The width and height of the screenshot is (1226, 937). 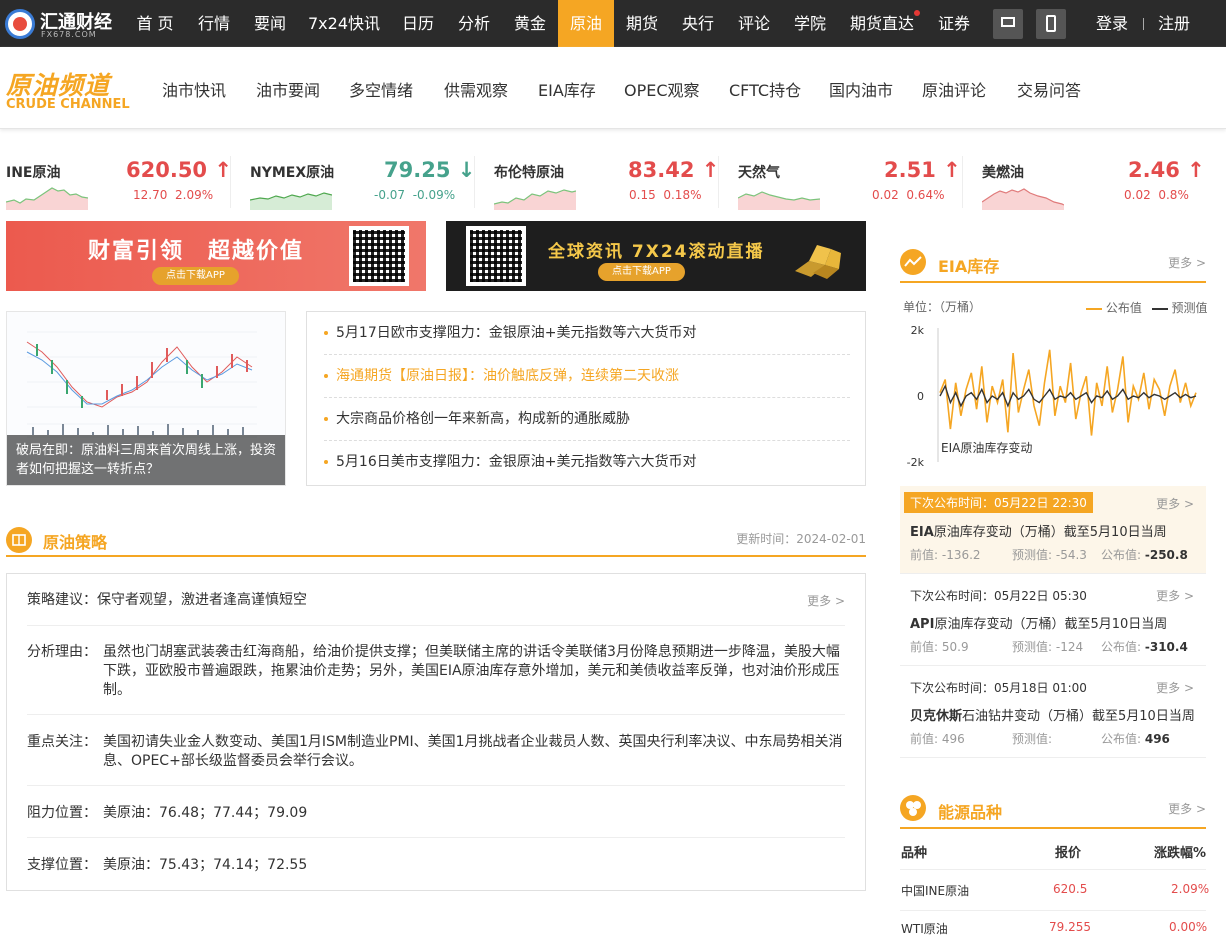 I want to click on banner-slogan: 财富引领 超越价值, so click(x=196, y=251).